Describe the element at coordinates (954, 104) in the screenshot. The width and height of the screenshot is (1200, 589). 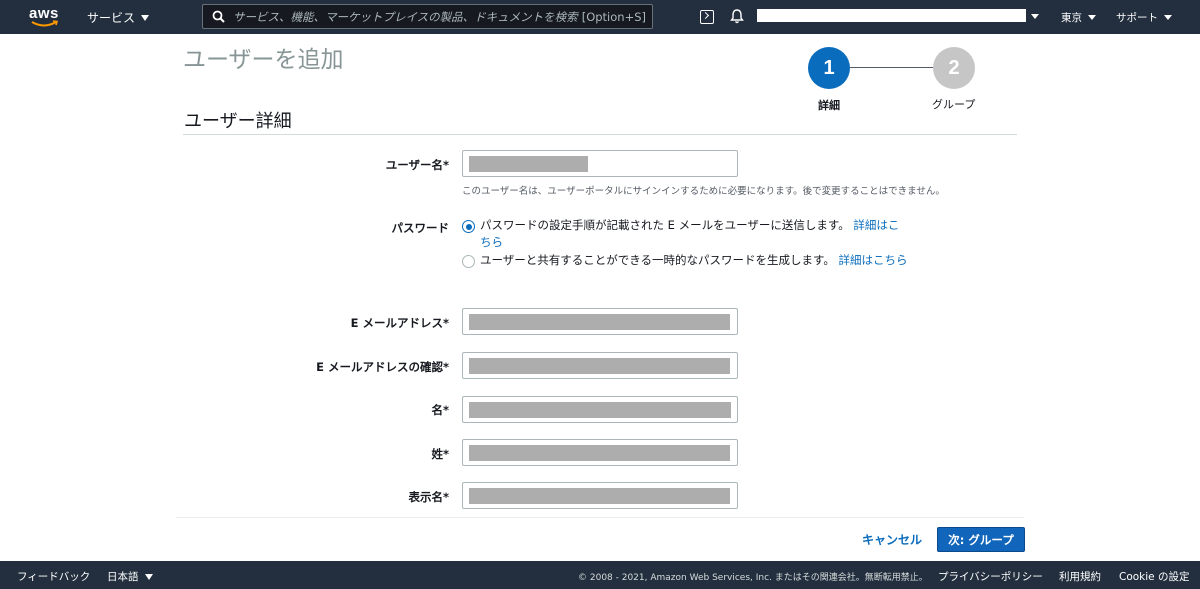
I see `step-2-label: グループ` at that location.